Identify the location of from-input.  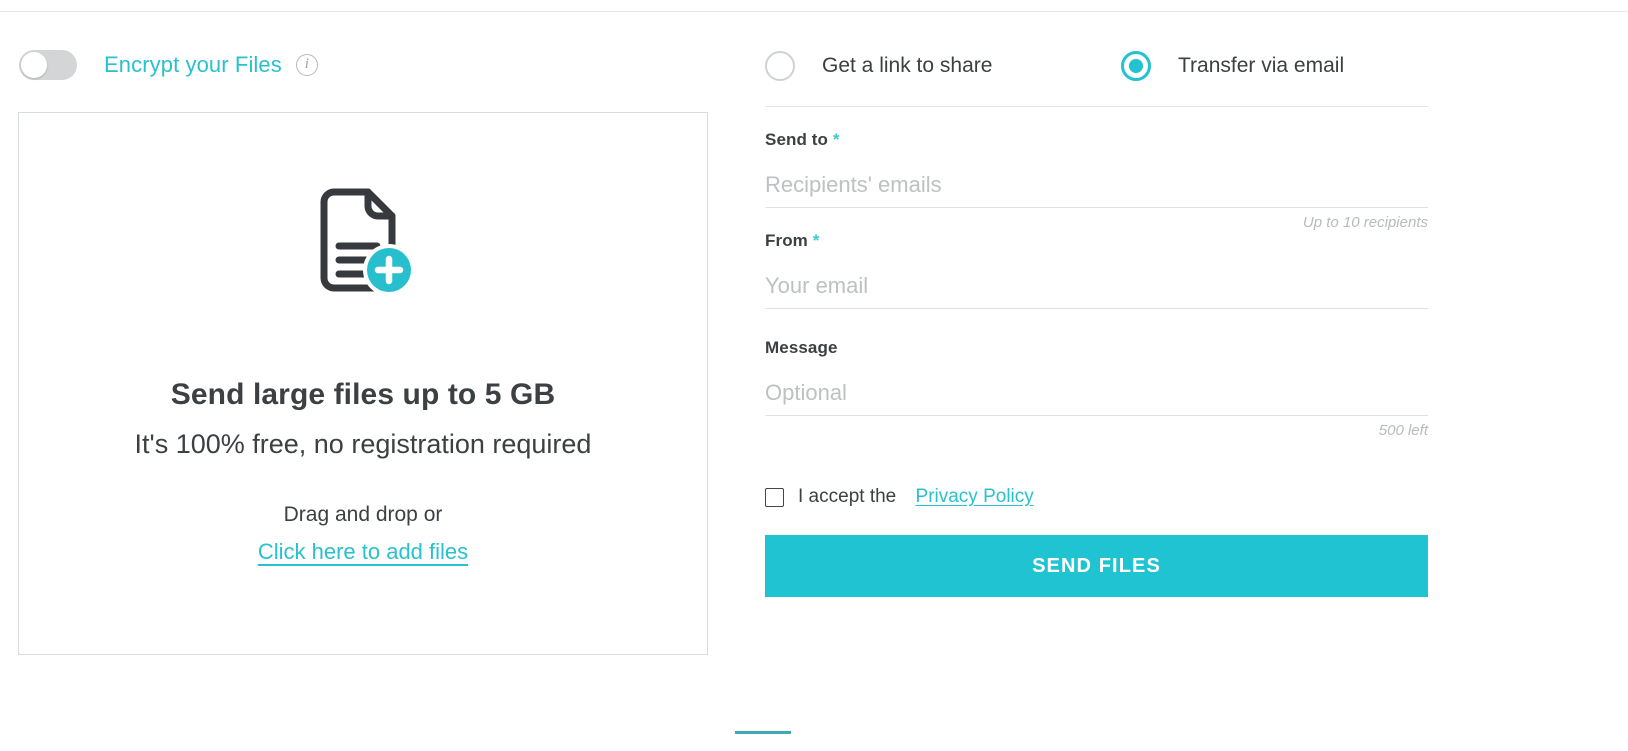
(1096, 291).